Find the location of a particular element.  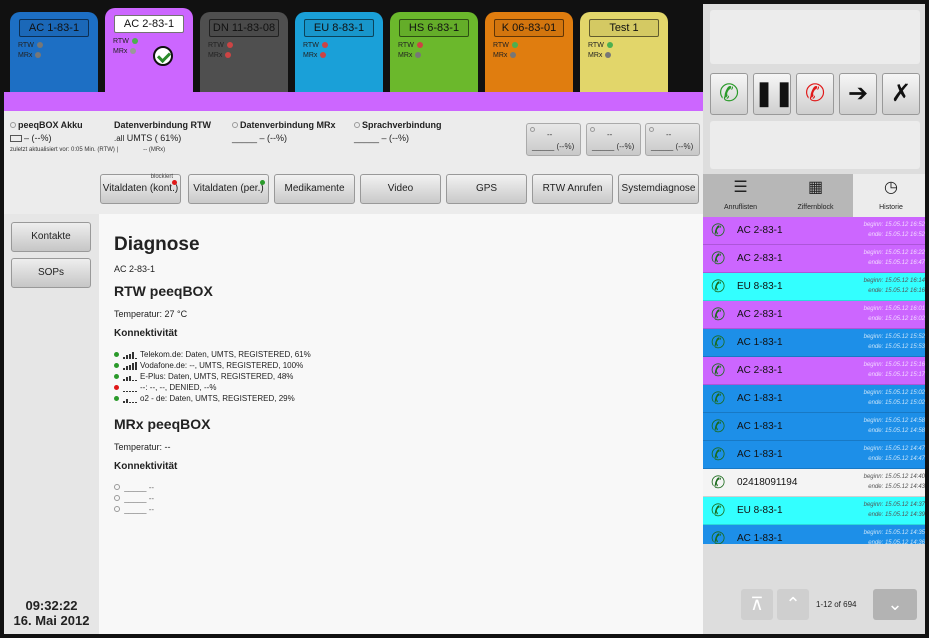

pause-icon: ❚❚ is located at coordinates (773, 94).